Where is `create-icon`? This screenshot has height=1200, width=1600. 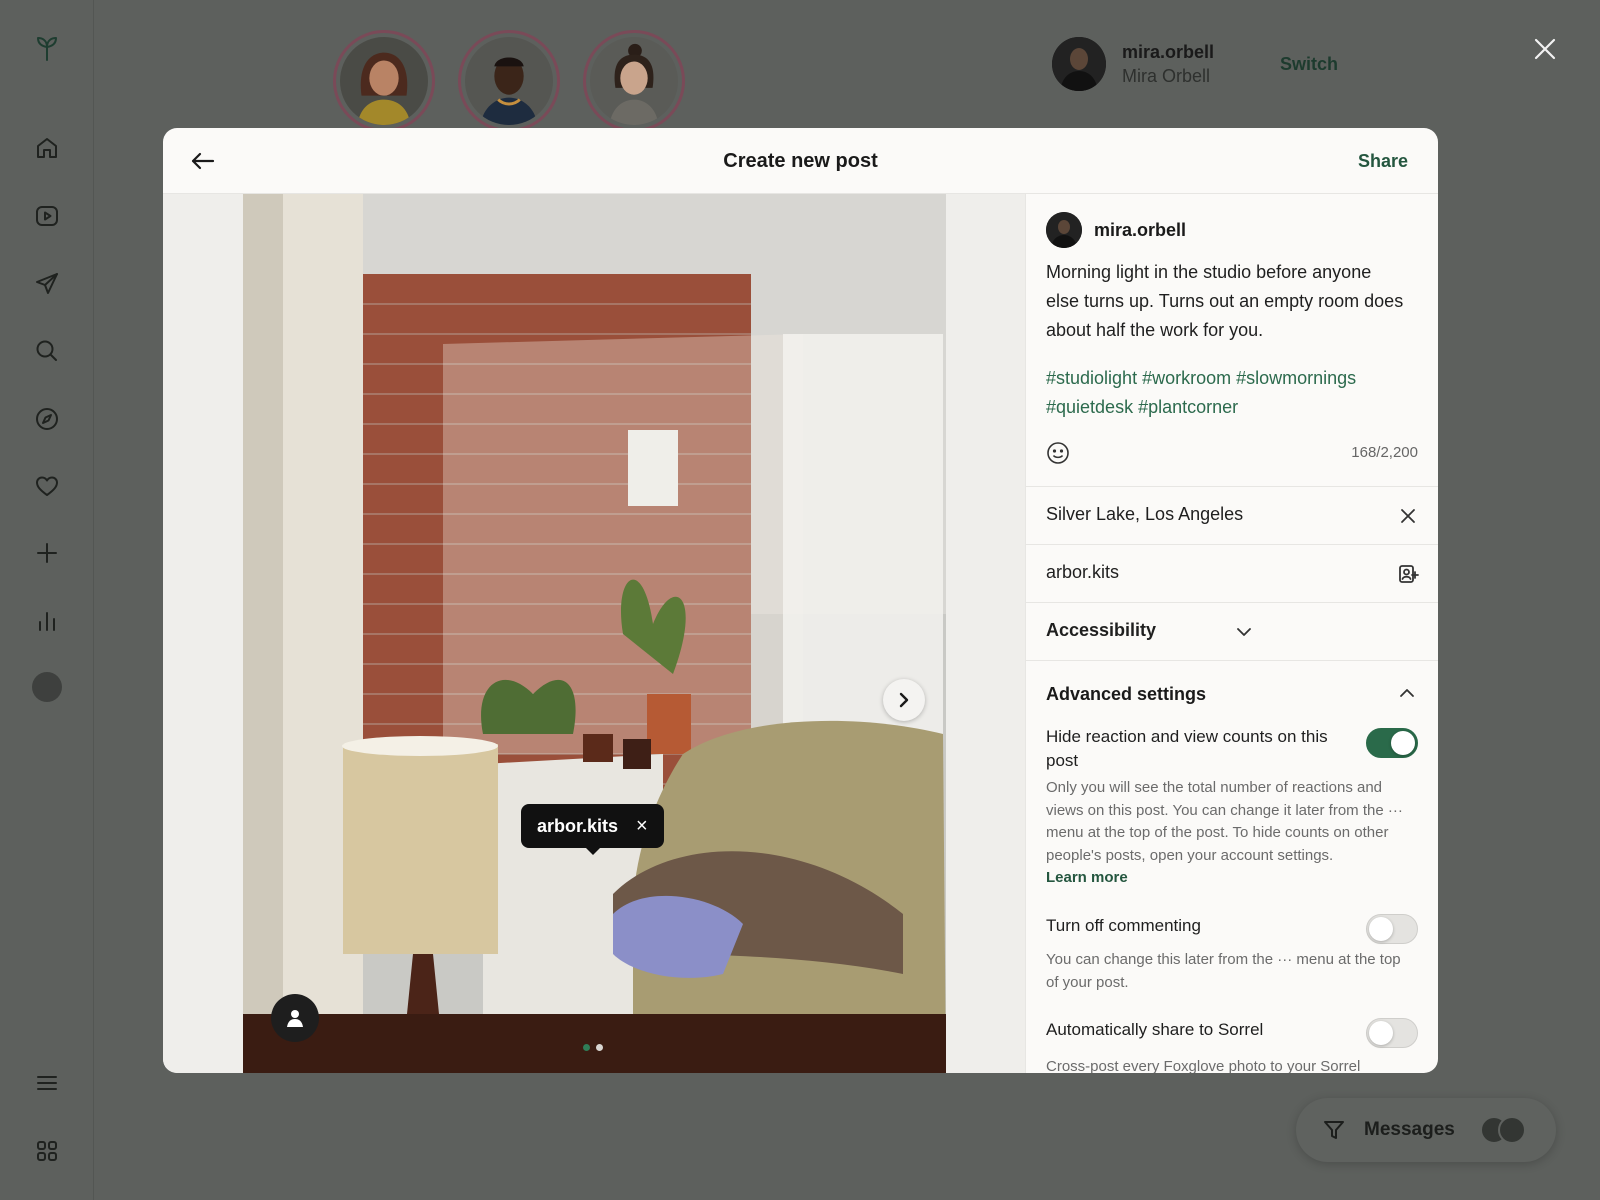 create-icon is located at coordinates (47, 553).